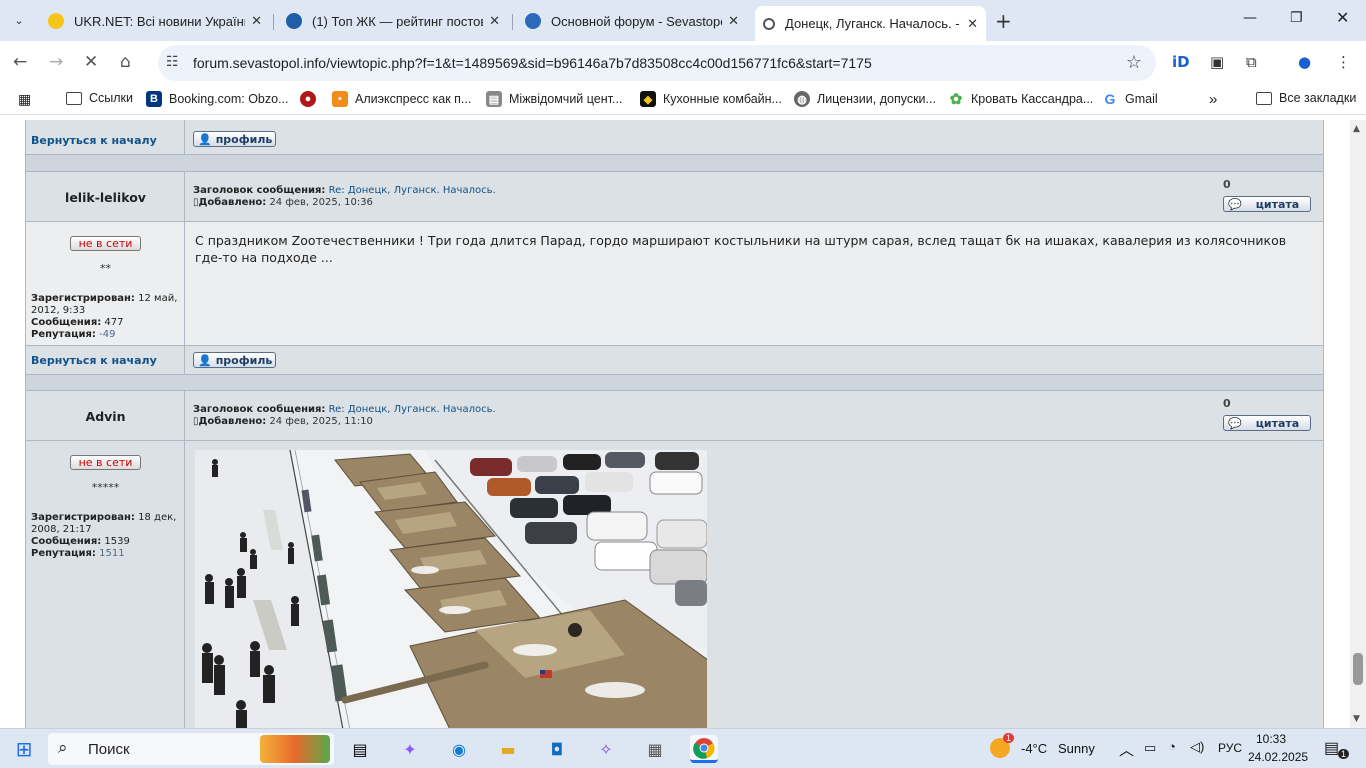  I want to click on tab-top-zhk: (1) Топ ЖК — рейтинг постов ✕, so click(393, 21).